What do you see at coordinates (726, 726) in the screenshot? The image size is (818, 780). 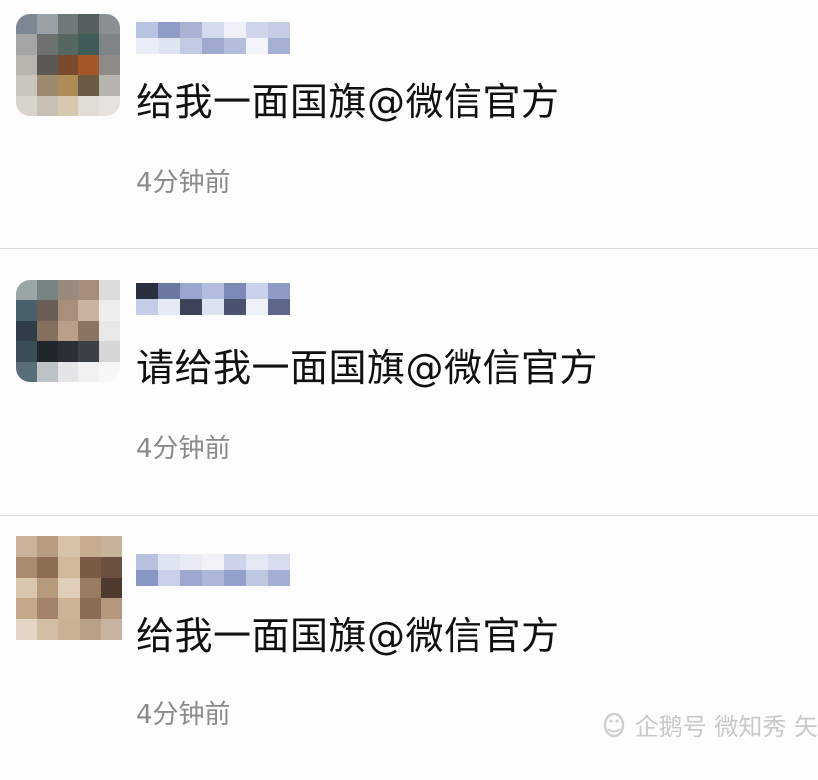 I see `watermark-text: 企鹅号 微知秀 矢` at bounding box center [726, 726].